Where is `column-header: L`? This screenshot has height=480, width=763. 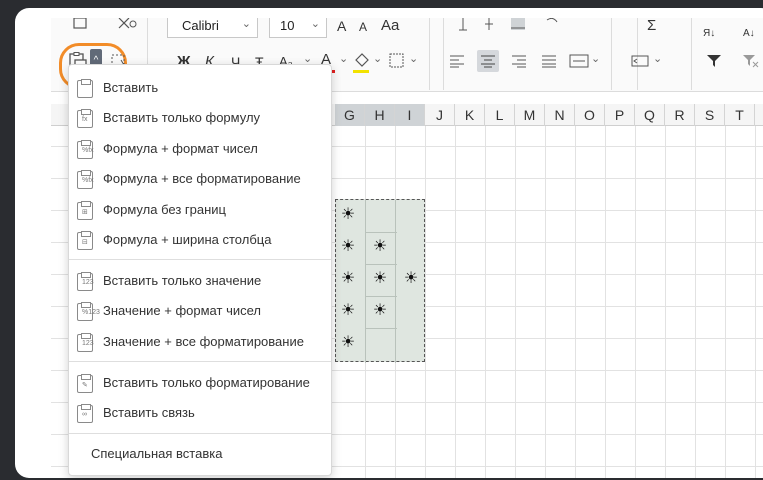 column-header: L is located at coordinates (500, 115).